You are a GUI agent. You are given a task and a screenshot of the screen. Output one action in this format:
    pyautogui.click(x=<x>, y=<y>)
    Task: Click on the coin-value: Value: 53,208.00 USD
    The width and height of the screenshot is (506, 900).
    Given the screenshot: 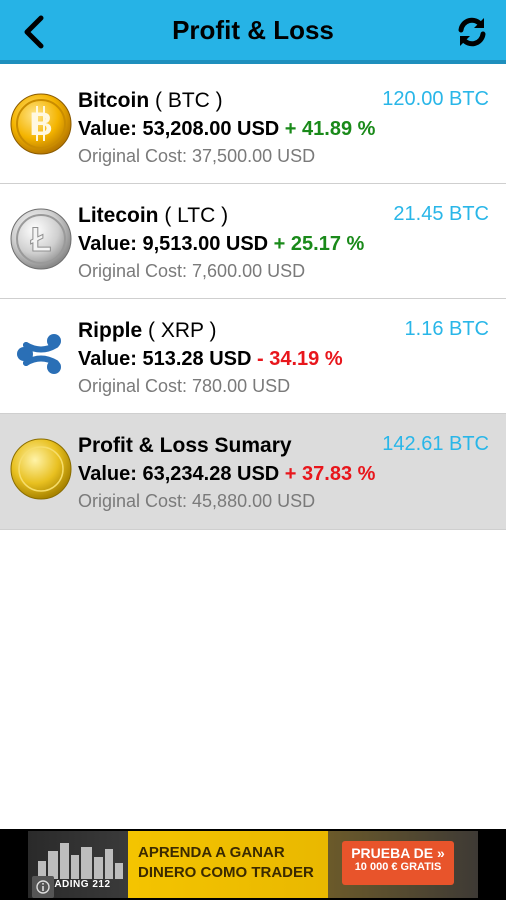 What is the action you would take?
    pyautogui.click(x=179, y=129)
    